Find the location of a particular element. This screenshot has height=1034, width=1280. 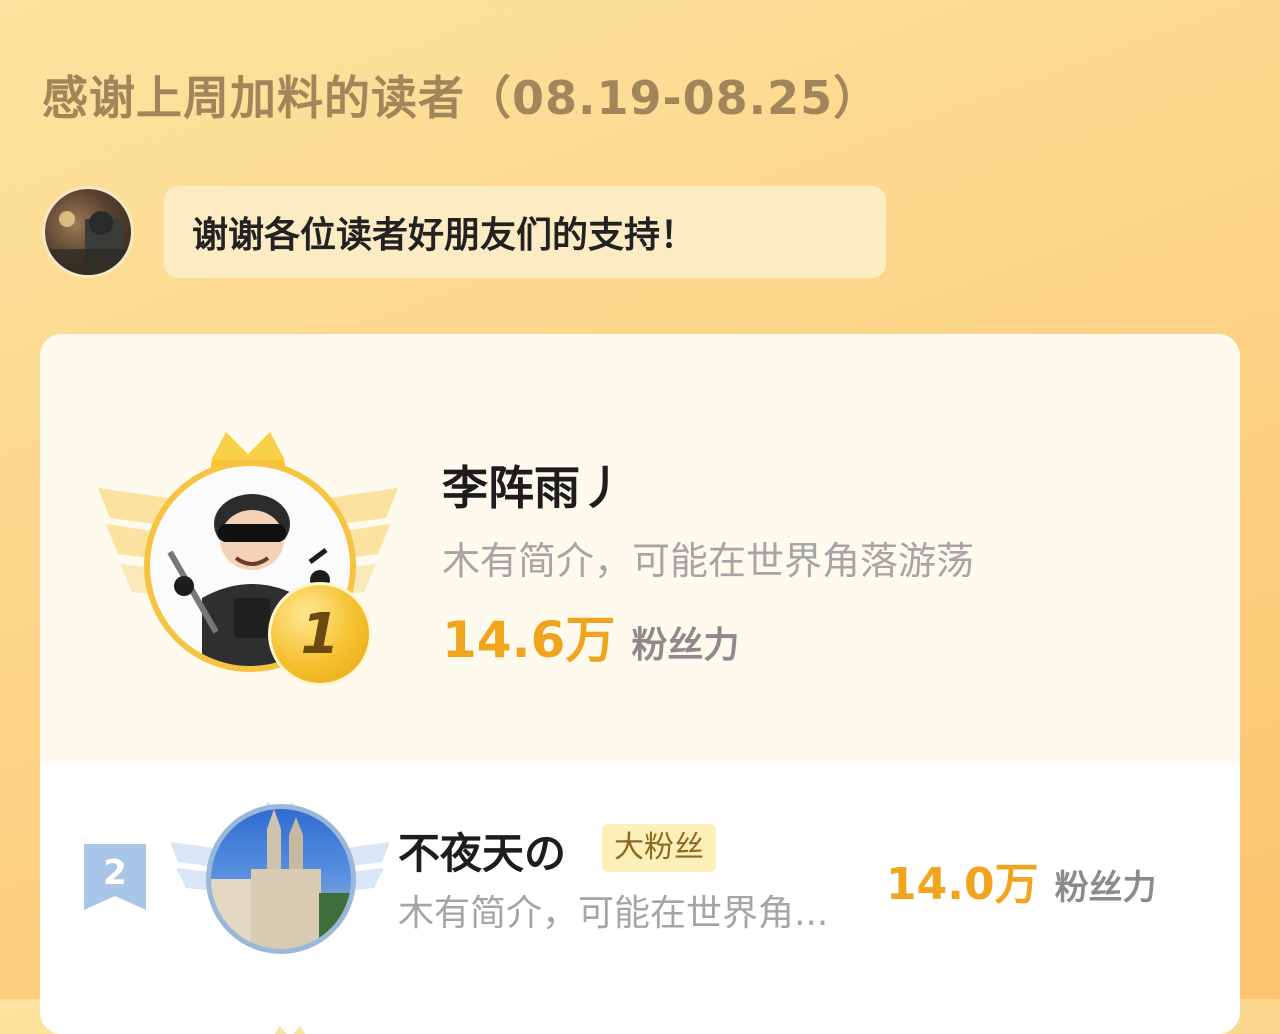

crown-icon is located at coordinates (290, 1030).